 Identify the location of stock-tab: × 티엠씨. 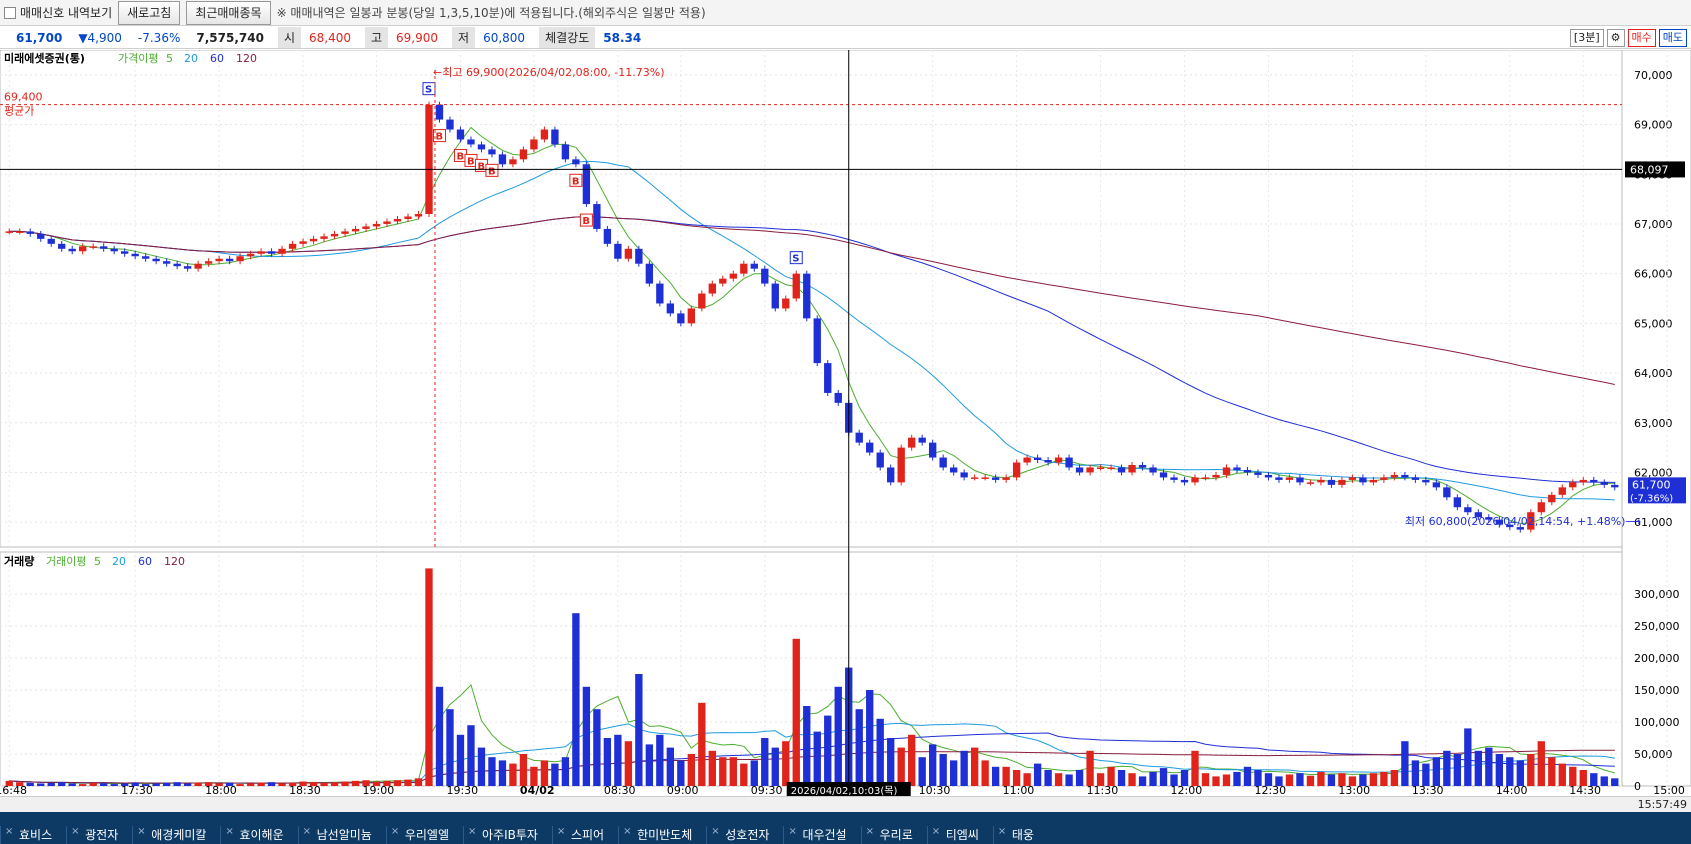
(959, 835).